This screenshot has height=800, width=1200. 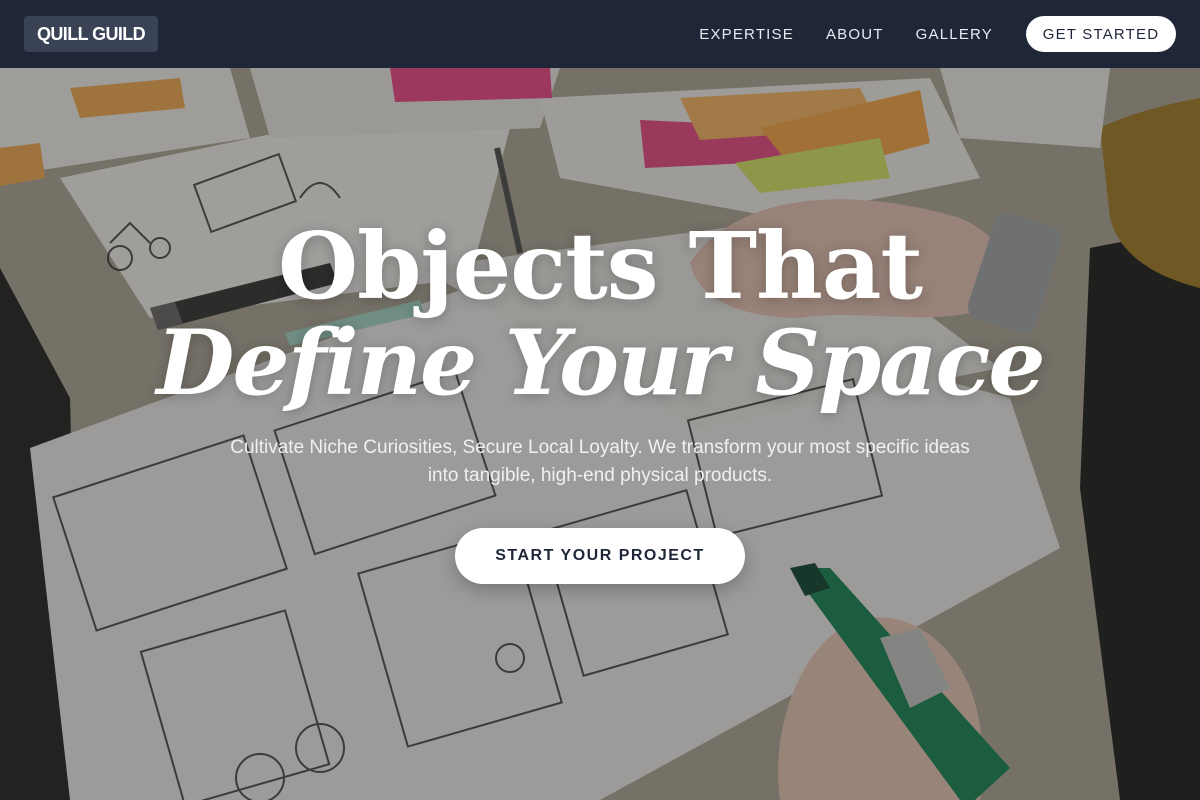 I want to click on get-started-button: GET STARTED, so click(x=1101, y=34).